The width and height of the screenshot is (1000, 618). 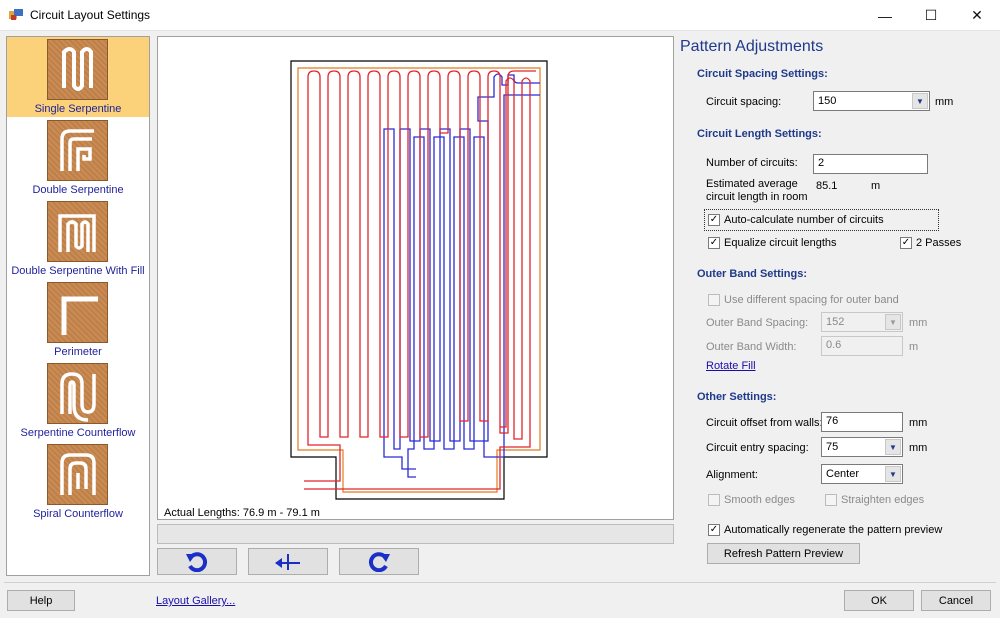 I want to click on progress-bar, so click(x=415, y=534).